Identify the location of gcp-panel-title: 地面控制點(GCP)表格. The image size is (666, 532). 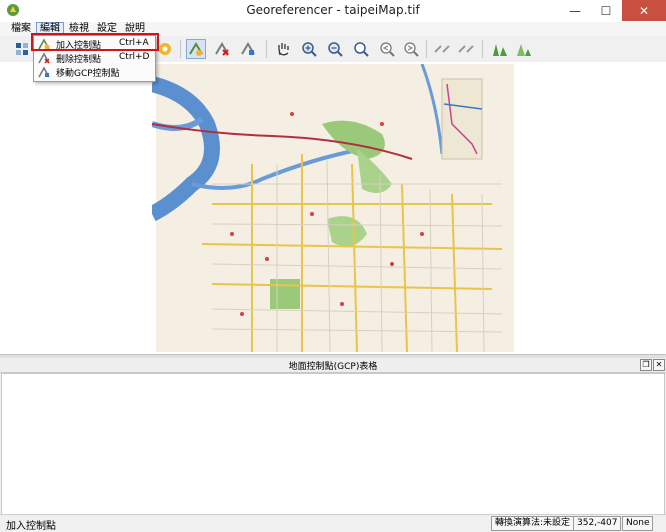
(333, 367).